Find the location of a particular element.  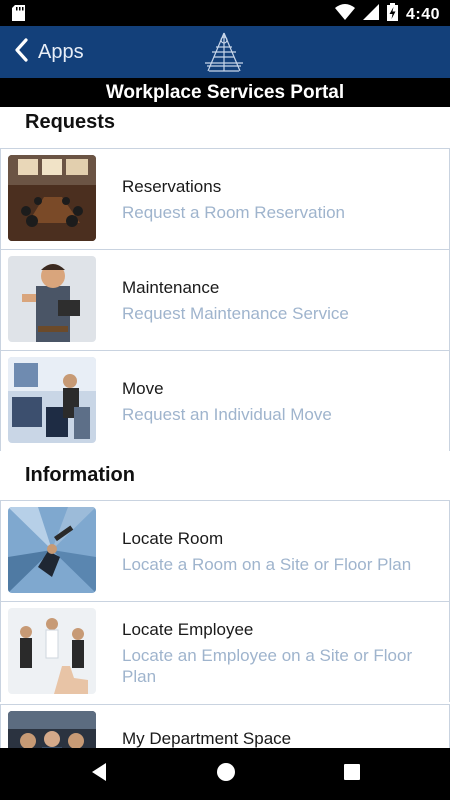

employees-hand-image is located at coordinates (52, 651).